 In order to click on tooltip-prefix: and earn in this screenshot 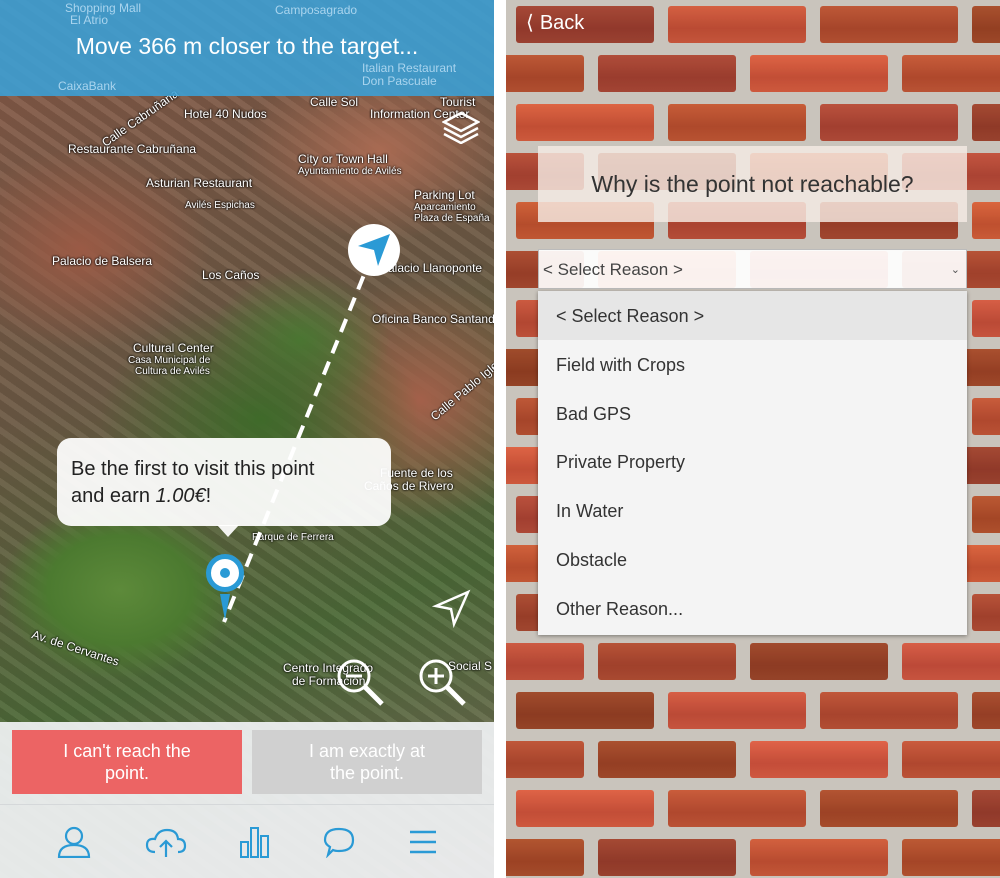, I will do `click(113, 496)`.